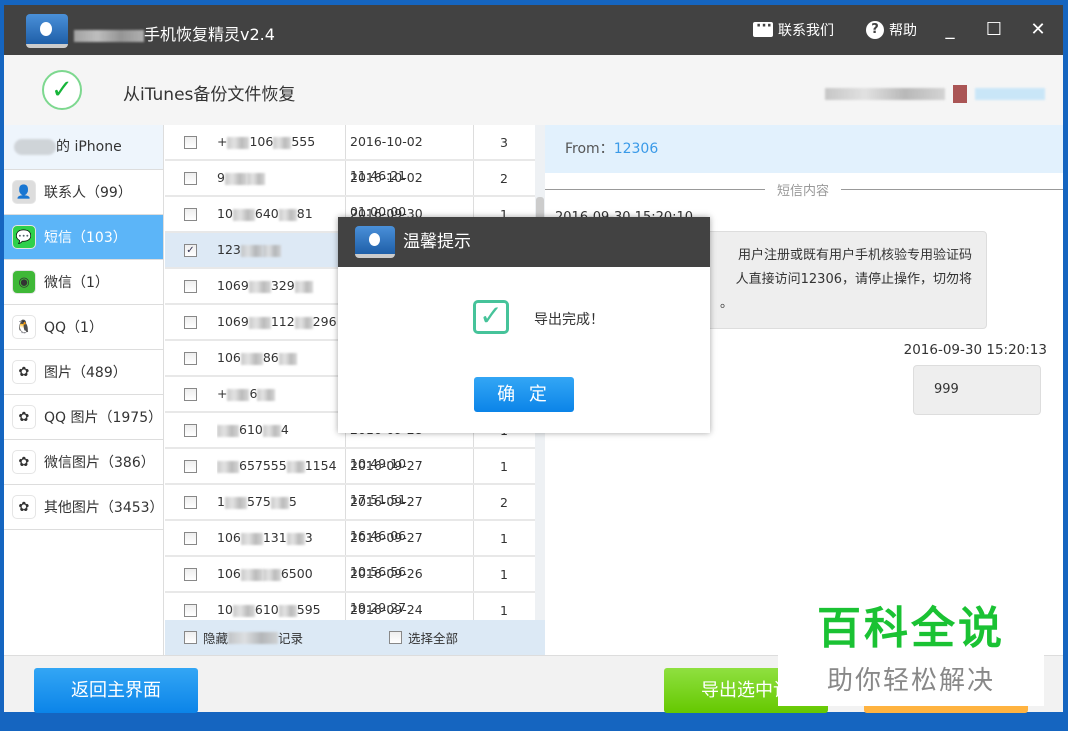 The image size is (1068, 731). What do you see at coordinates (281, 502) in the screenshot?
I see `phone-number: 1 575 5` at bounding box center [281, 502].